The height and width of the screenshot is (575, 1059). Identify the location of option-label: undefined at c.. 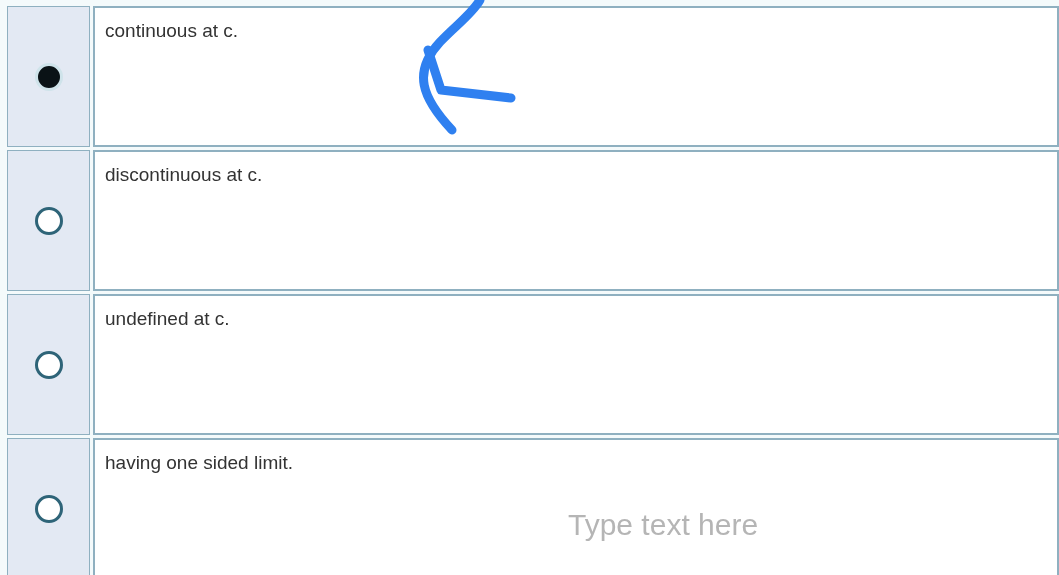
(167, 318).